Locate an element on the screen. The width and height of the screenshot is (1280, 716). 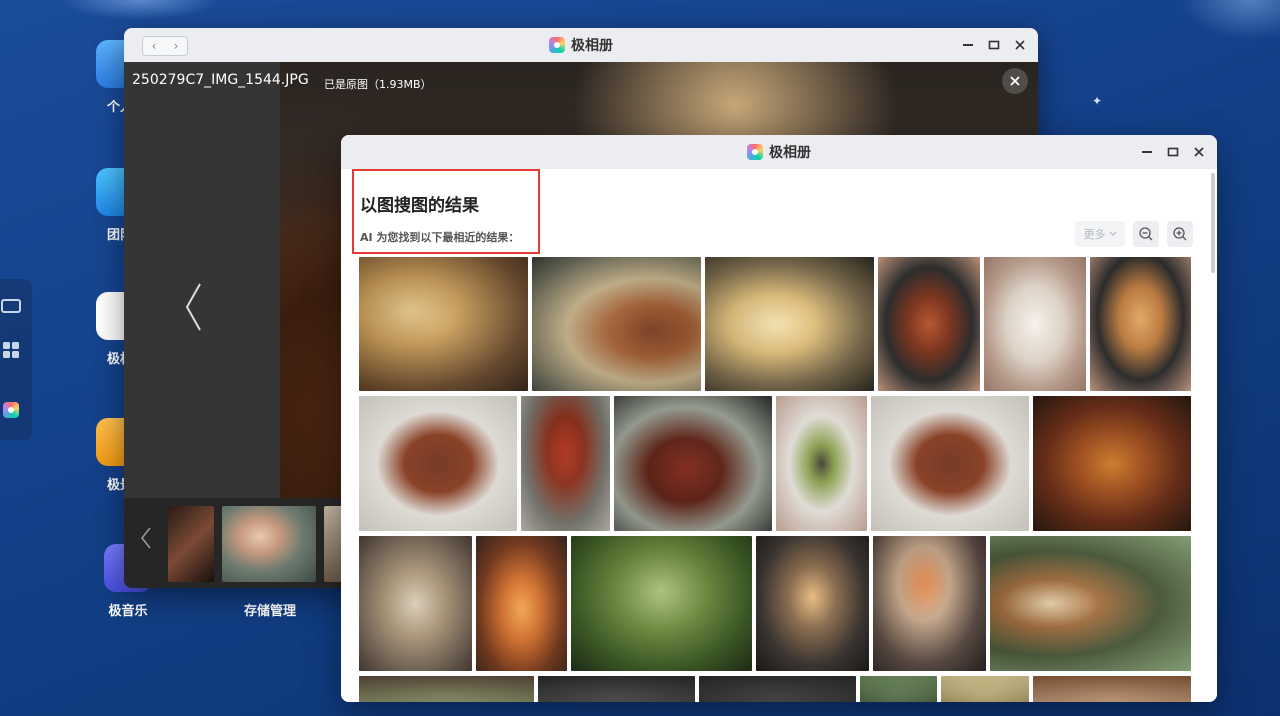
dock-item-drive is located at coordinates (11, 306).